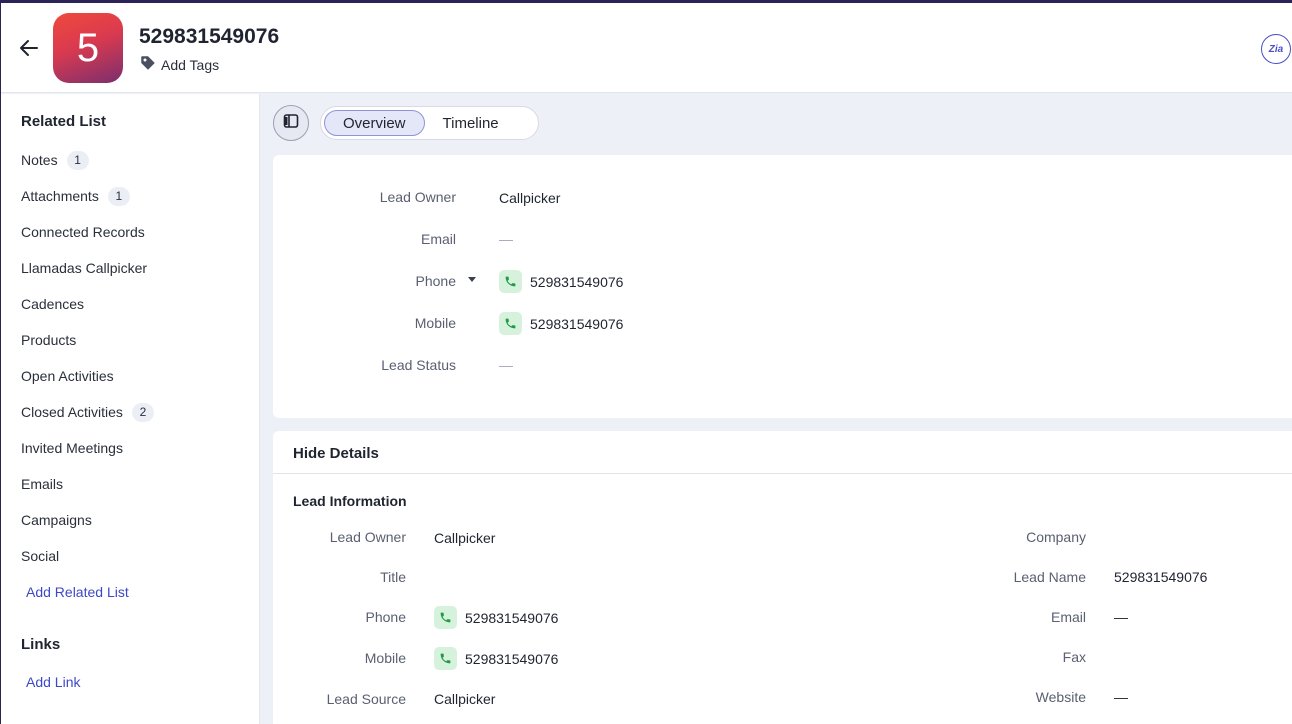 The image size is (1292, 724). What do you see at coordinates (83, 232) in the screenshot?
I see `sidebar-item-connected-records: Connected Records` at bounding box center [83, 232].